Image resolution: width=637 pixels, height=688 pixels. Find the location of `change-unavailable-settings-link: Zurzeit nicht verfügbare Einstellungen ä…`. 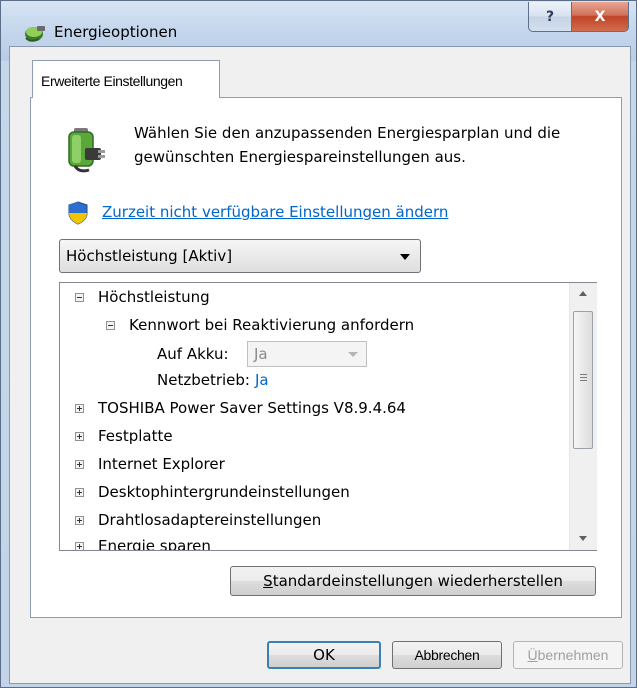

change-unavailable-settings-link: Zurzeit nicht verfügbare Einstellungen ä… is located at coordinates (275, 212).